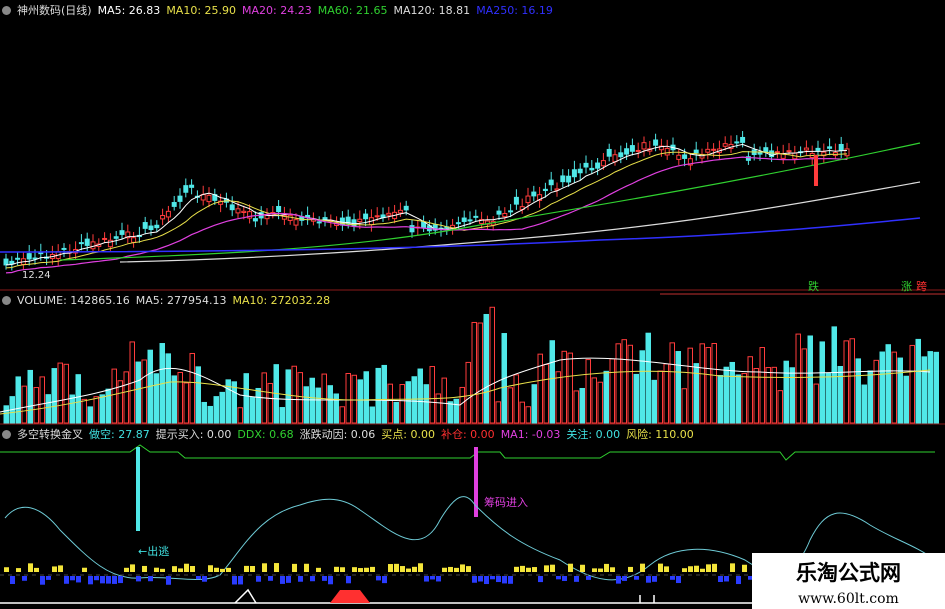  I want to click on risk-marker, so click(245, 596).